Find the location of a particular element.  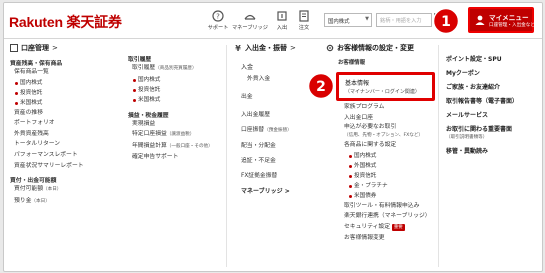

trade-history-link: 取引履歴（商品別売買履歴） is located at coordinates (178, 69).